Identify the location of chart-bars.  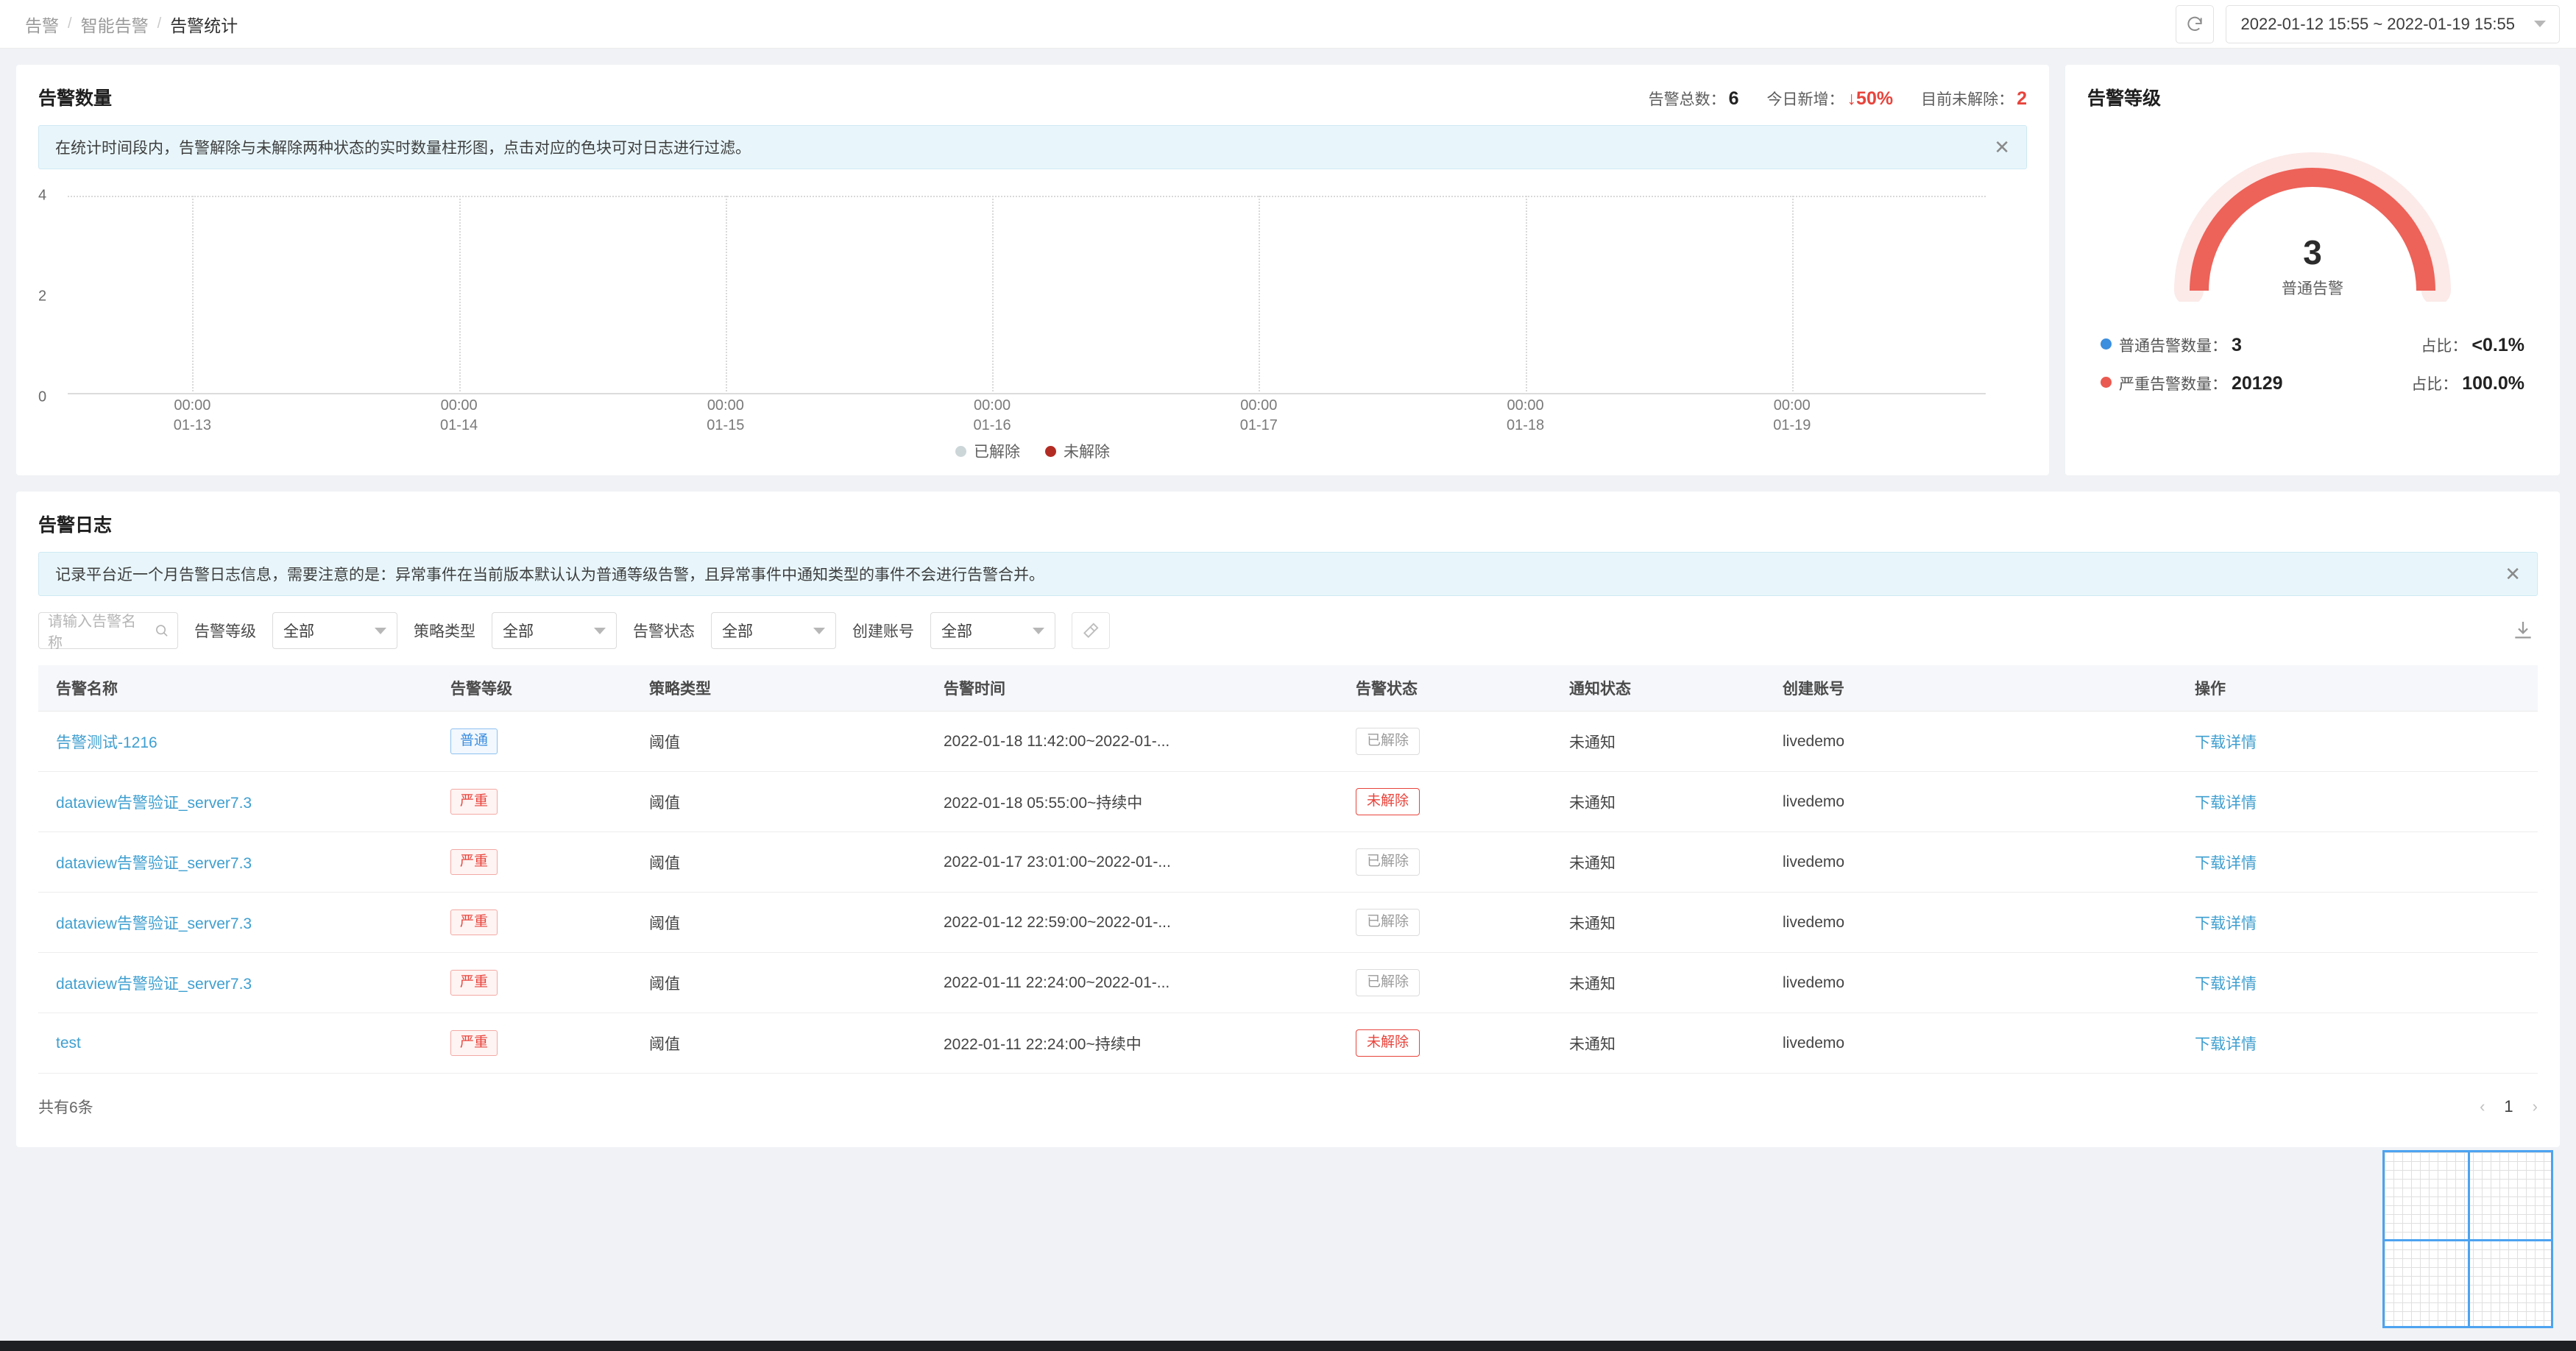
(1027, 295).